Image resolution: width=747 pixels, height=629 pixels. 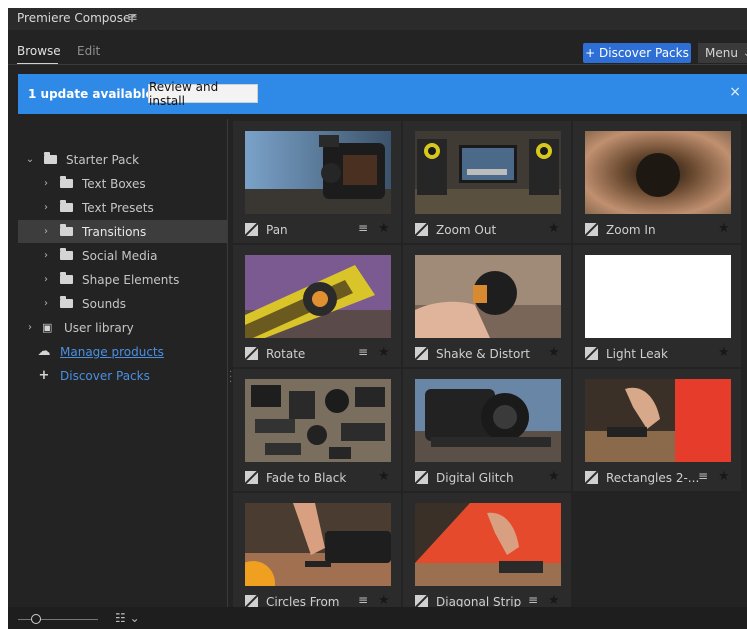 I want to click on preset-card-circles-from: Circles From ≡ ★, so click(x=317, y=550).